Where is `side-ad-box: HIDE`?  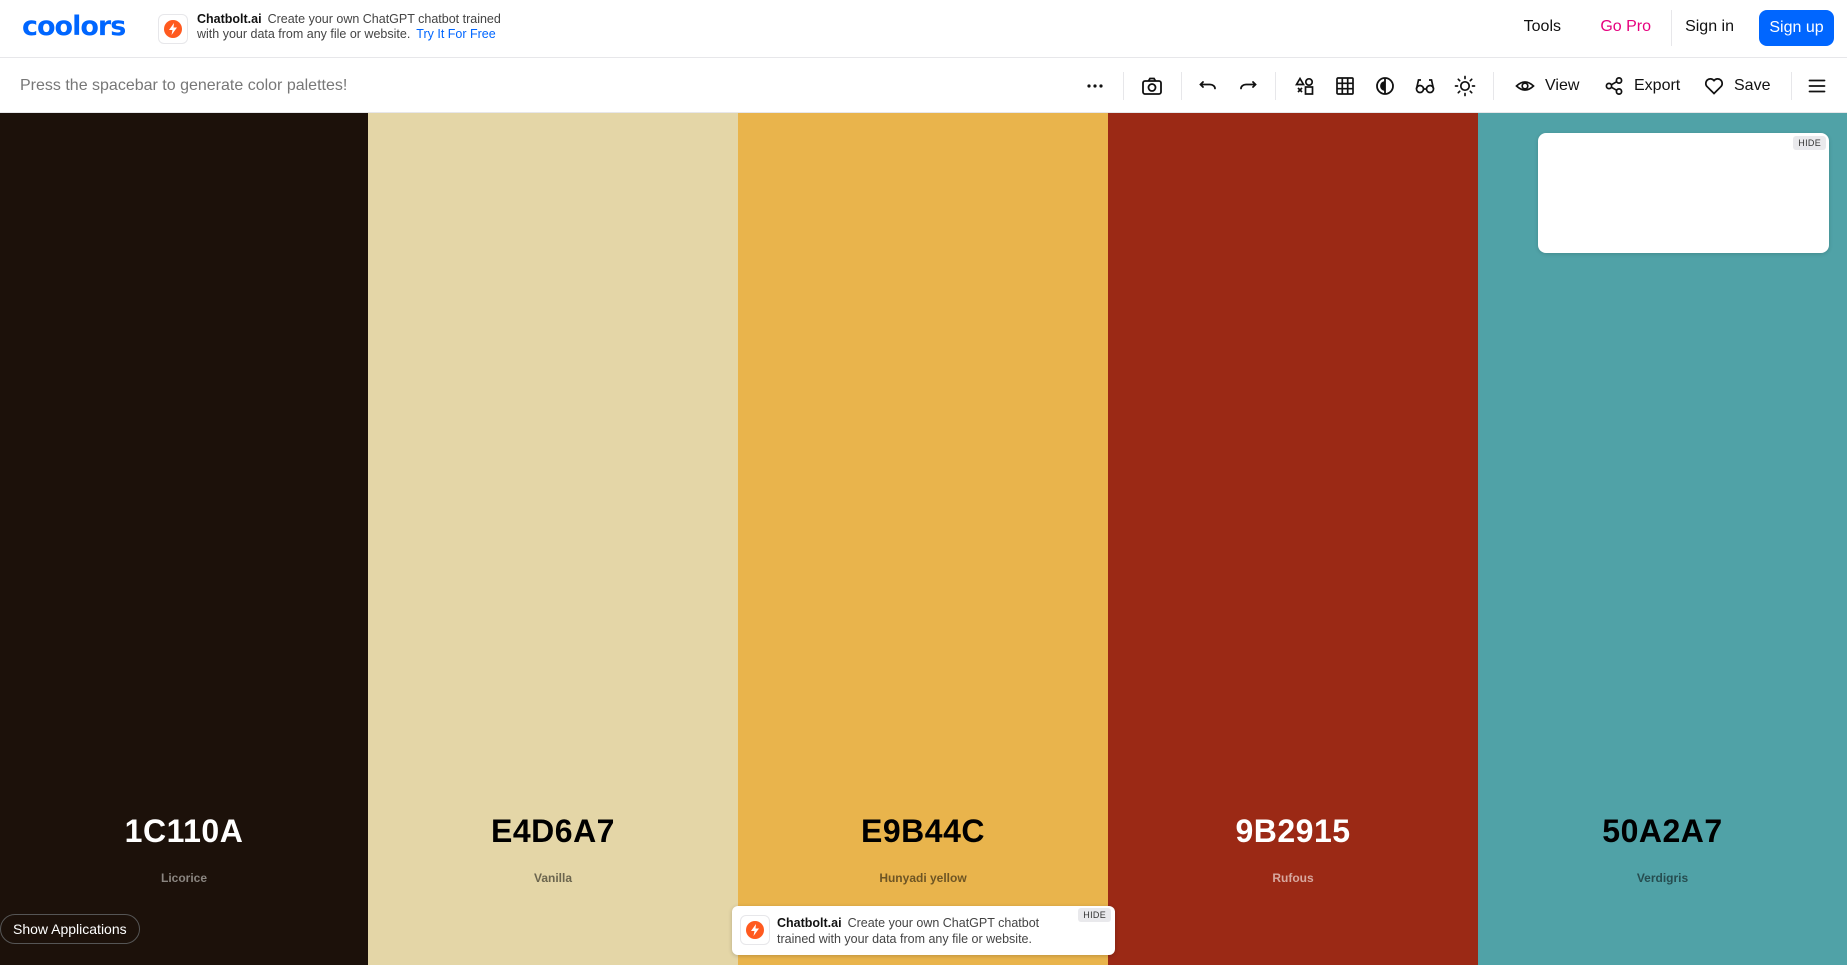 side-ad-box: HIDE is located at coordinates (1683, 193).